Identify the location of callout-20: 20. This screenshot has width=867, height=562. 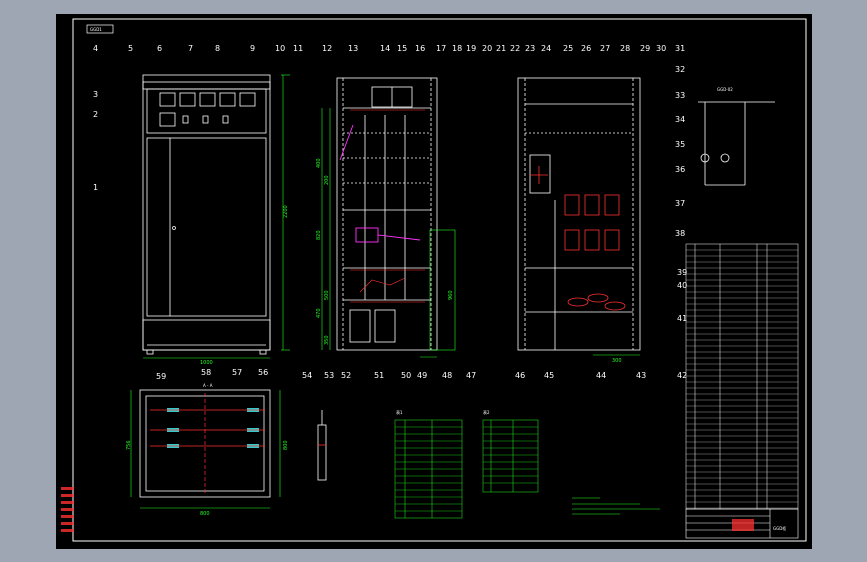
(487, 48).